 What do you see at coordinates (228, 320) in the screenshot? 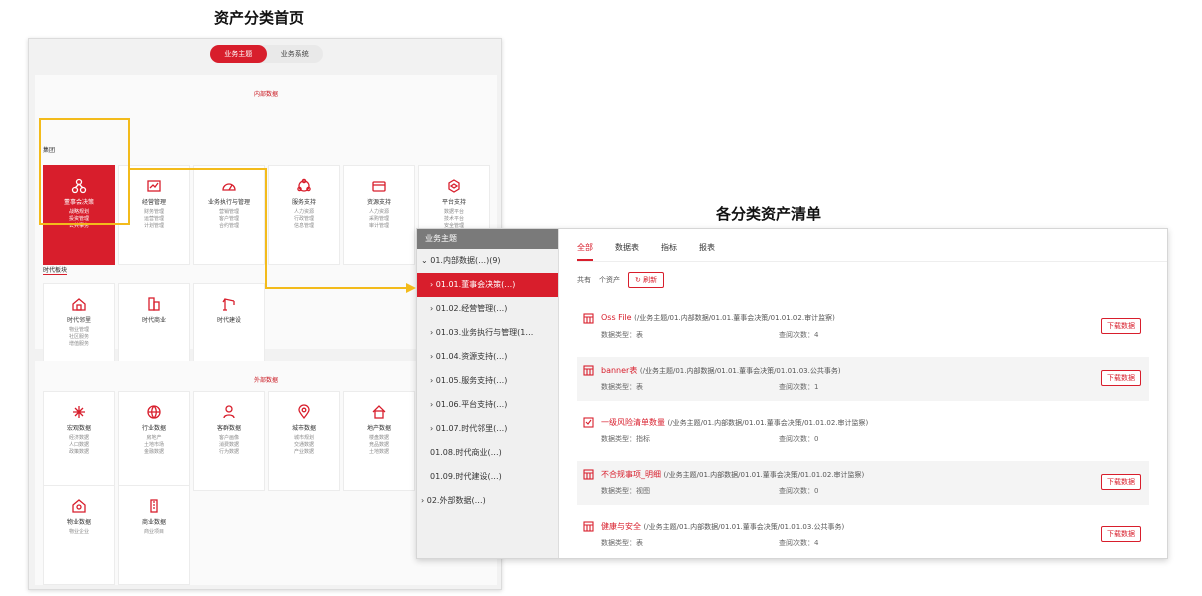
I see `tile-title: 时代建设` at bounding box center [228, 320].